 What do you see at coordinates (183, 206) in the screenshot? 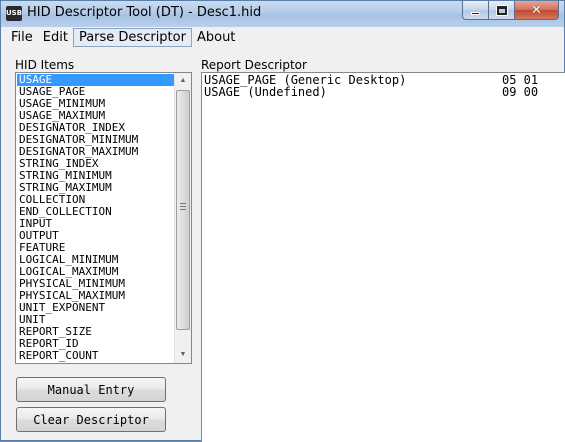
I see `grip-icon` at bounding box center [183, 206].